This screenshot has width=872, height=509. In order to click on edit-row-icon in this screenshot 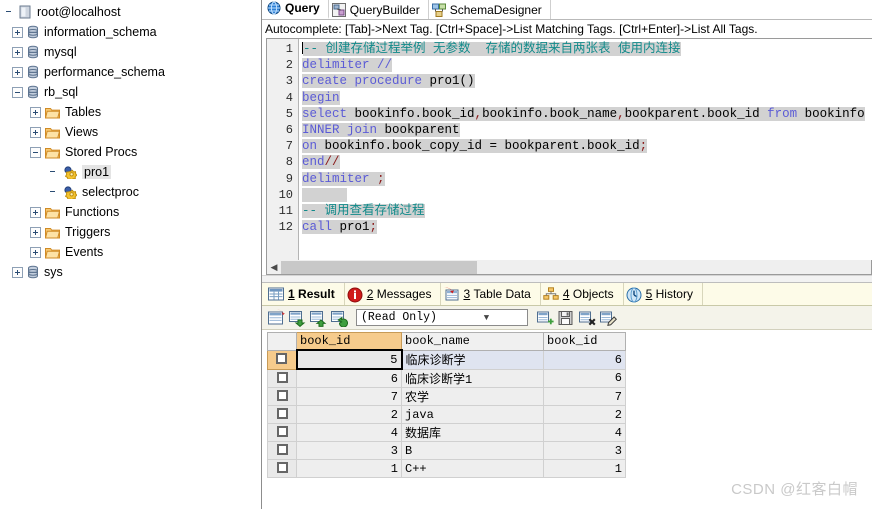, I will do `click(608, 318)`.